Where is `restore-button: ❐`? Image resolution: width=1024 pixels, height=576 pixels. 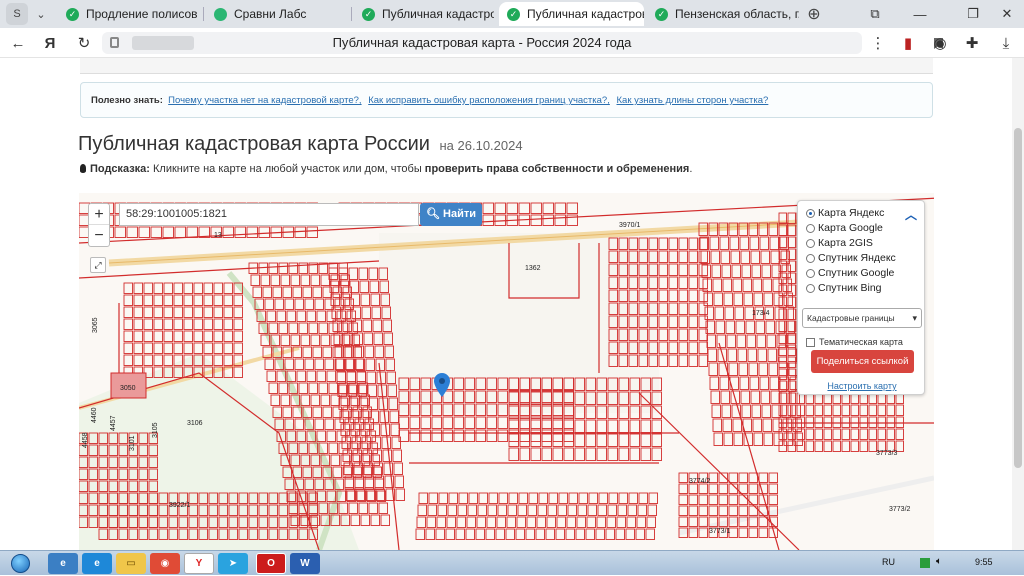 restore-button: ❐ is located at coordinates (973, 14).